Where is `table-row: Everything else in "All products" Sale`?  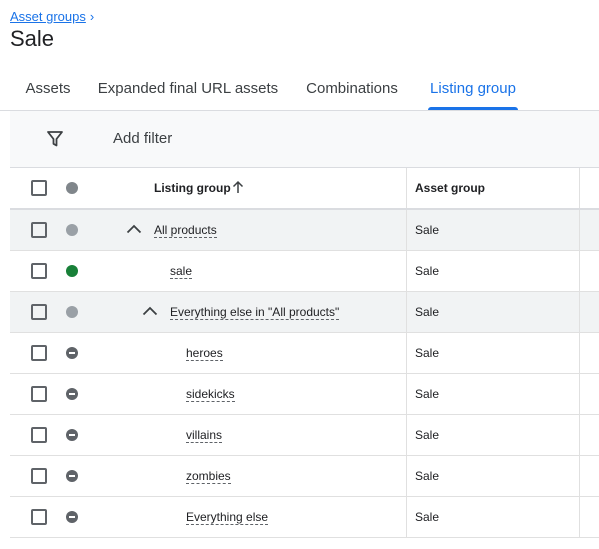
table-row: Everything else in "All products" Sale is located at coordinates (304, 312).